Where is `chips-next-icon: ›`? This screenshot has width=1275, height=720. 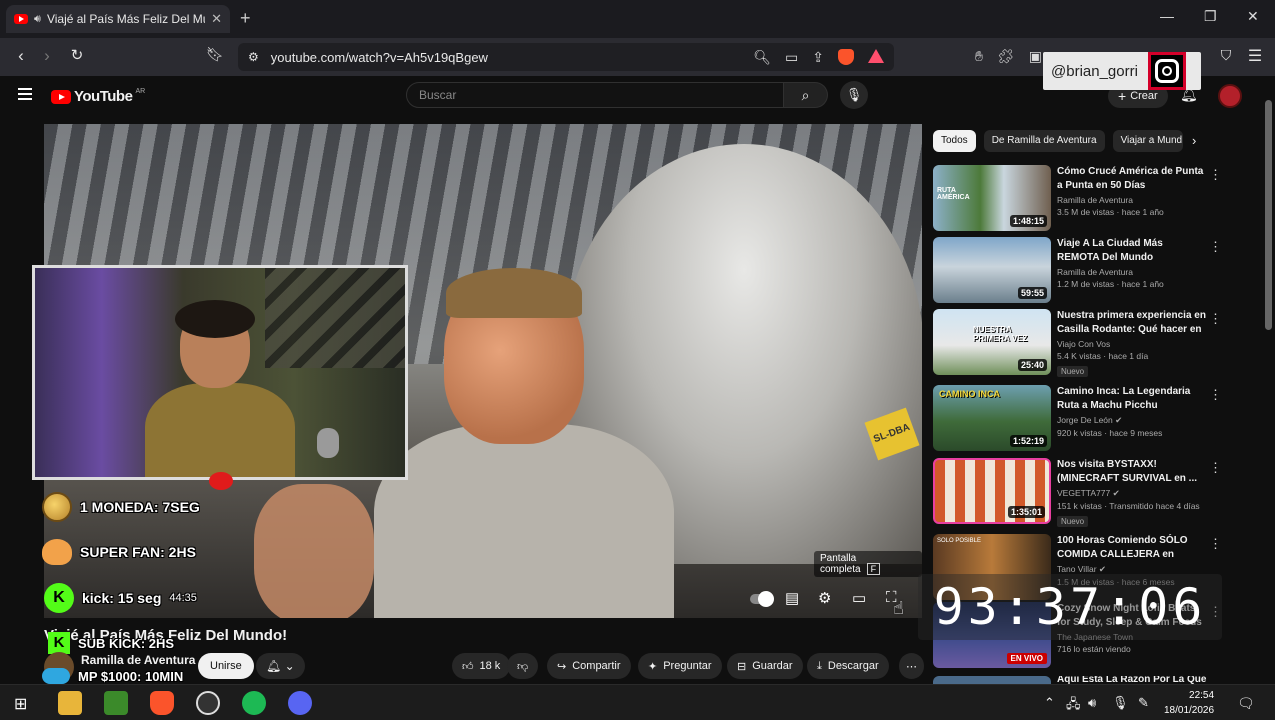
chips-next-icon: › is located at coordinates (1194, 140).